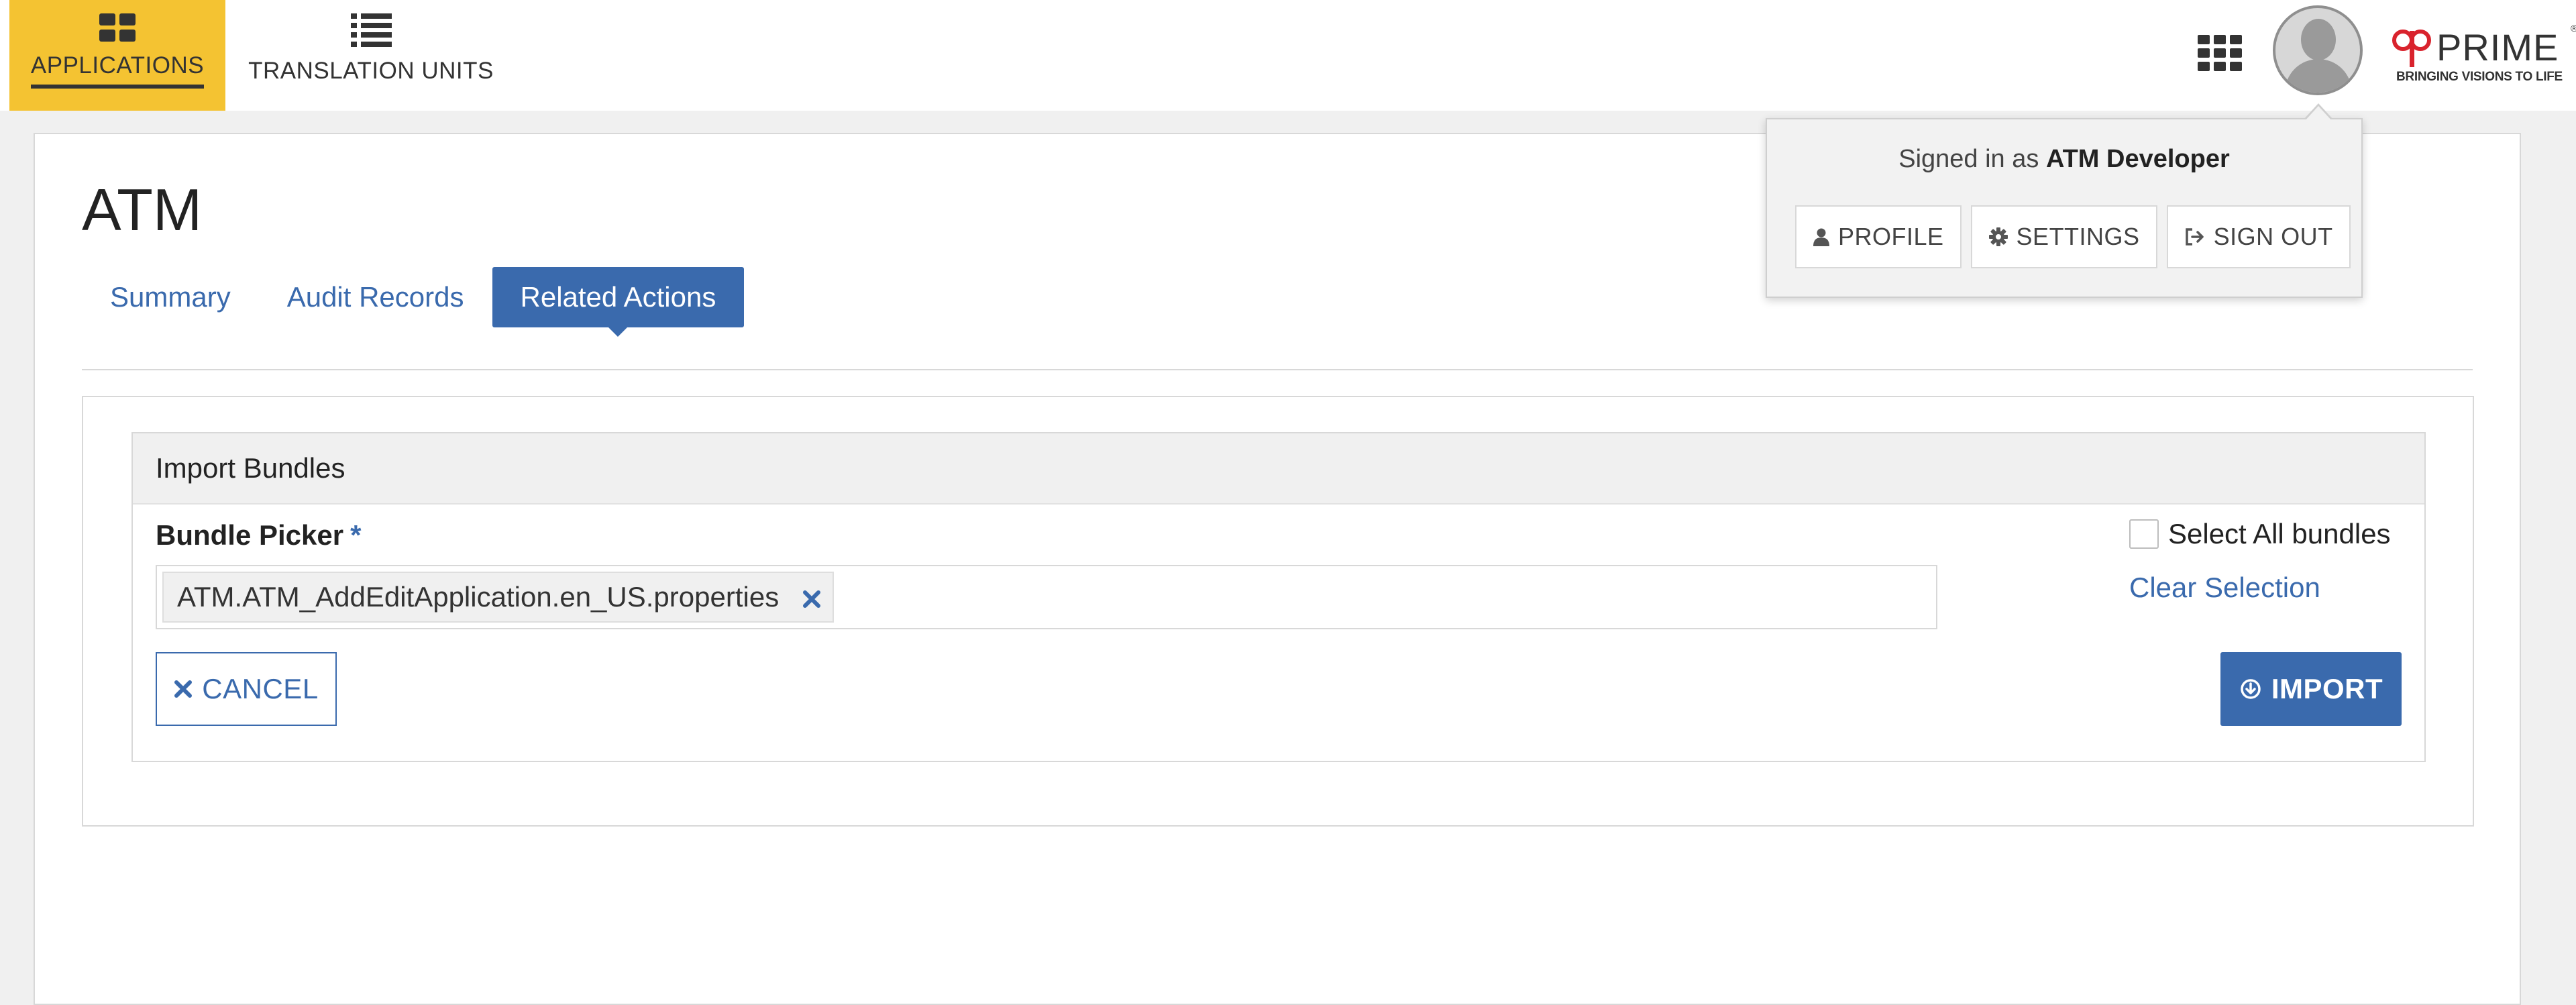  What do you see at coordinates (2224, 588) in the screenshot?
I see `clear-selection-link: Clear Selection` at bounding box center [2224, 588].